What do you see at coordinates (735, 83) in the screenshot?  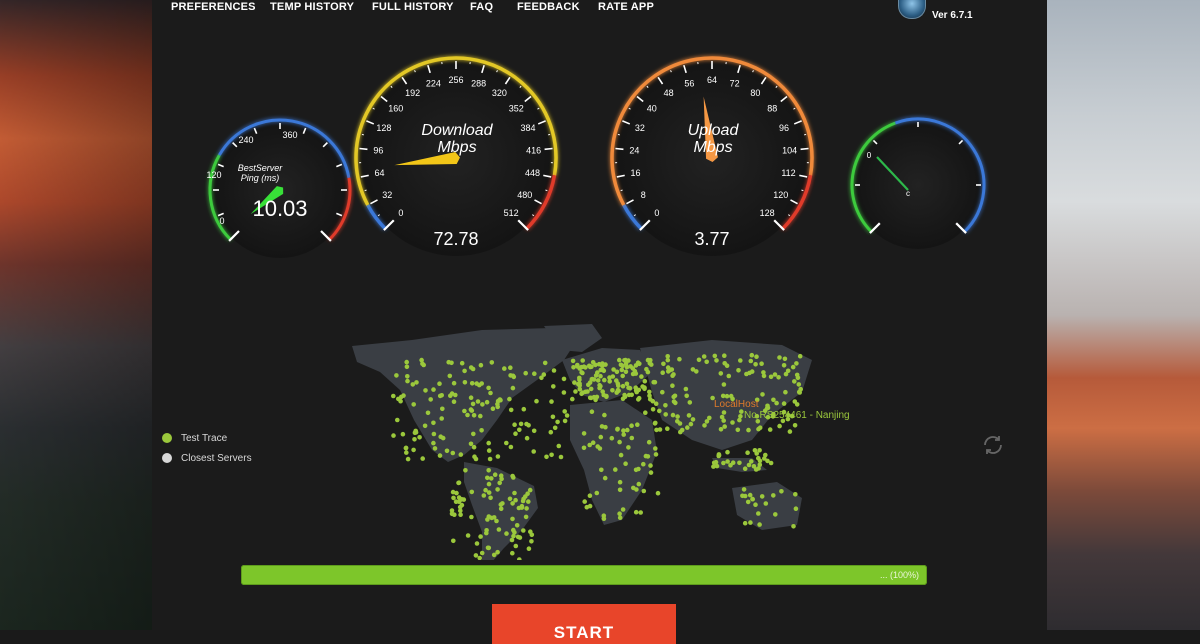 I see `upload-tick-label: 72` at bounding box center [735, 83].